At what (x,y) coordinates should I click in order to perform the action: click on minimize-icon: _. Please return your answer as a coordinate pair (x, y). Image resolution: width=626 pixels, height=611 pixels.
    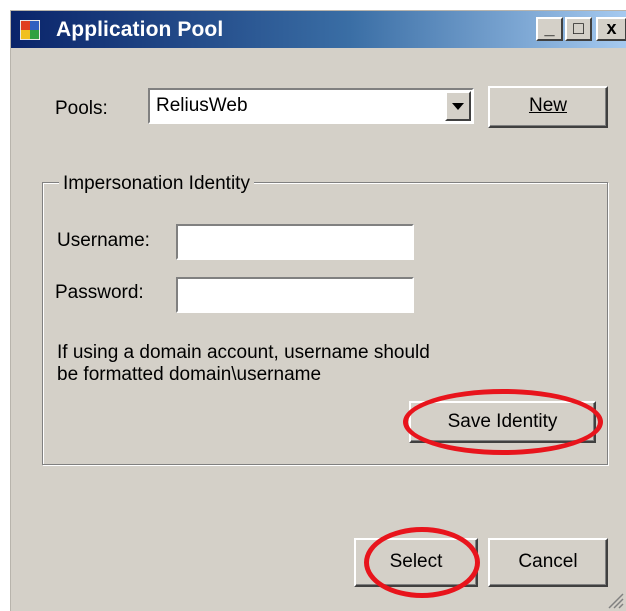
    Looking at the image, I should click on (549, 28).